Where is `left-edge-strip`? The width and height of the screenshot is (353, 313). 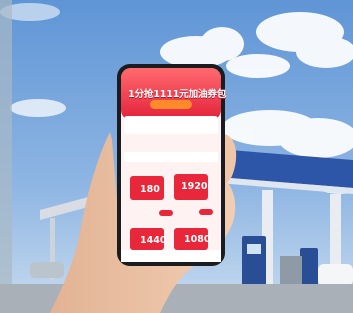 left-edge-strip is located at coordinates (6, 156).